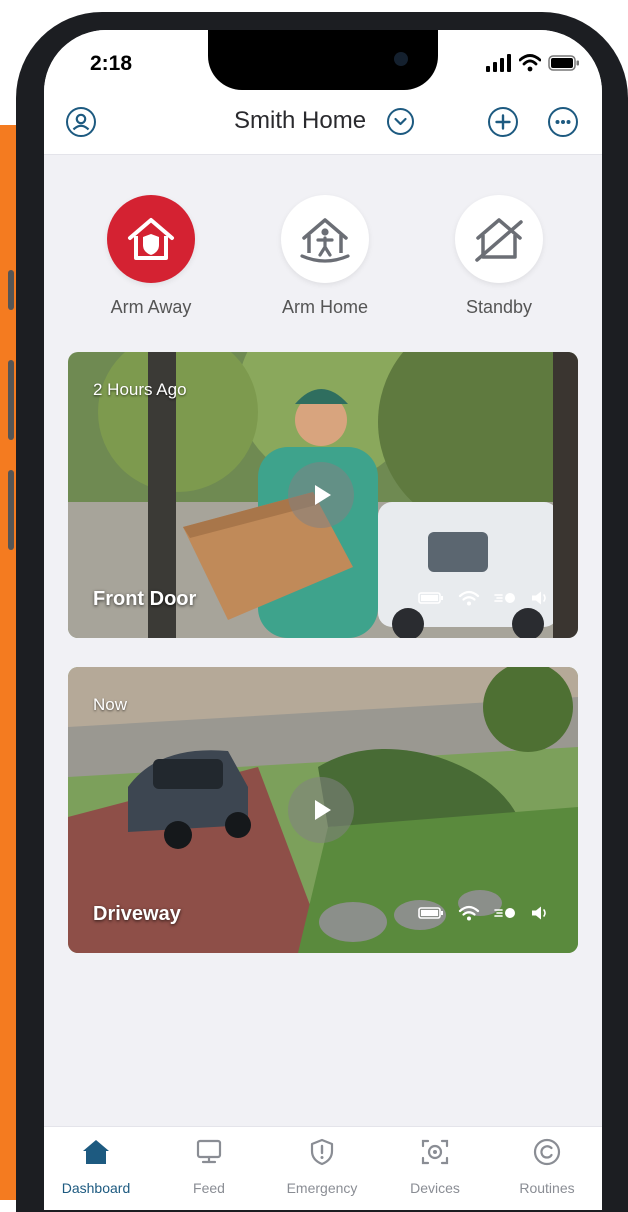 This screenshot has width=628, height=1212. I want to click on arm-home-circle, so click(325, 239).